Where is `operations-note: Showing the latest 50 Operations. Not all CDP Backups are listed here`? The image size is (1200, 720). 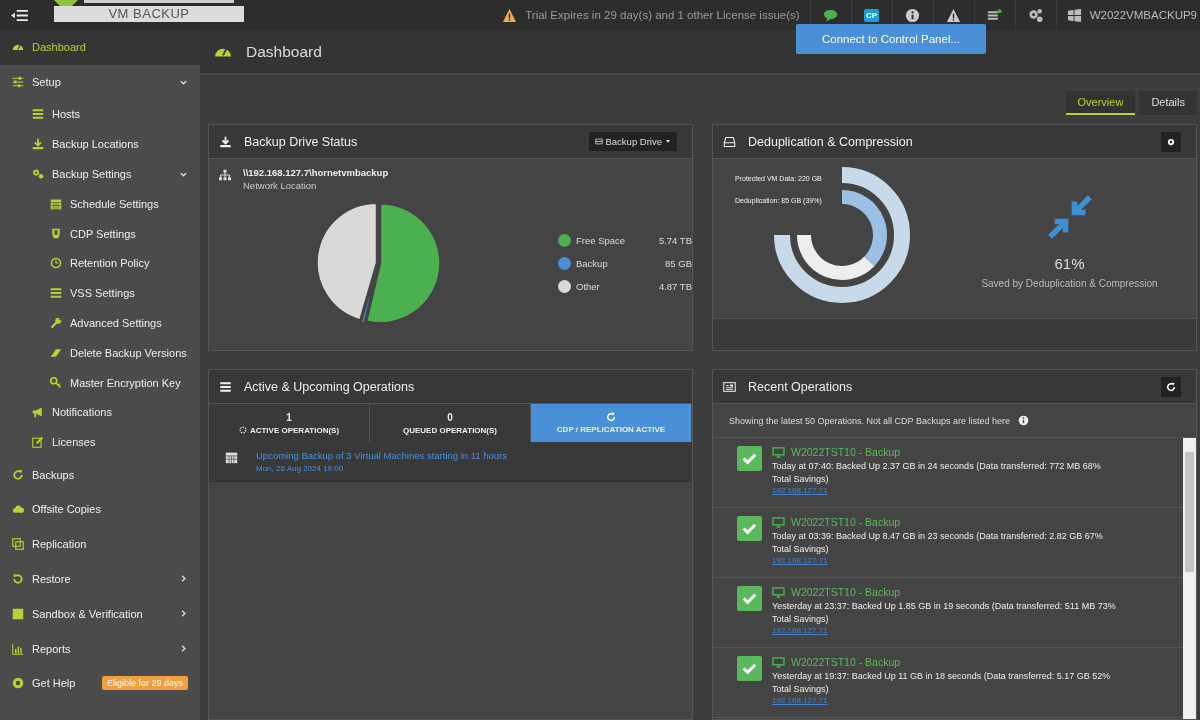 operations-note: Showing the latest 50 Operations. Not all CDP Backups are listed here is located at coordinates (869, 420).